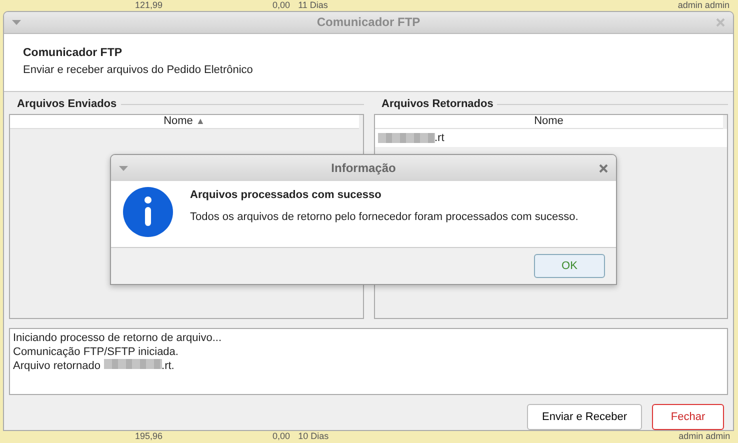  Describe the element at coordinates (313, 436) in the screenshot. I see `background-cell: 10 Dias` at that location.